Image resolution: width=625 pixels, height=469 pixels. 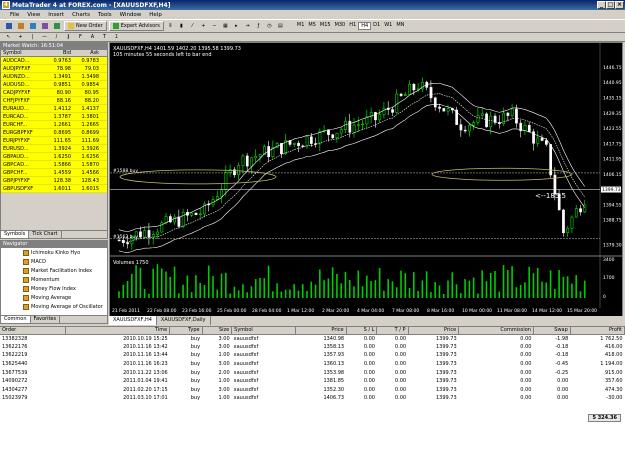 I want to click on candle-chart-icon: ▮, so click(x=181, y=26).